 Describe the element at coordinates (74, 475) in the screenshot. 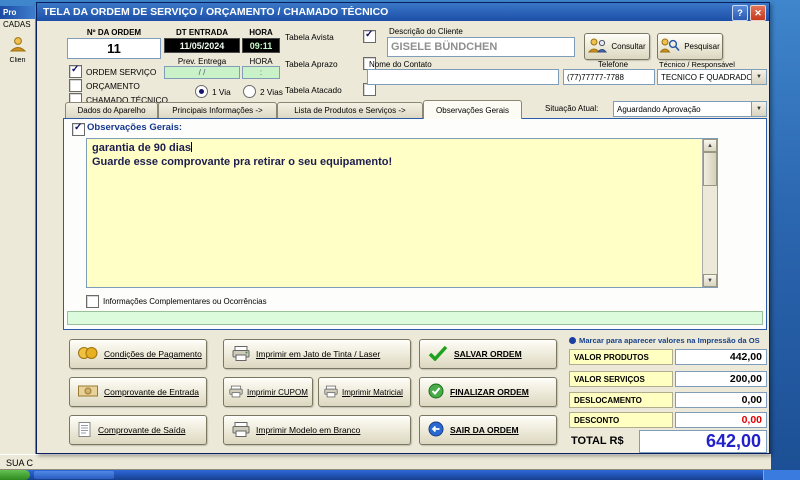

I see `taskbar-app-button` at that location.